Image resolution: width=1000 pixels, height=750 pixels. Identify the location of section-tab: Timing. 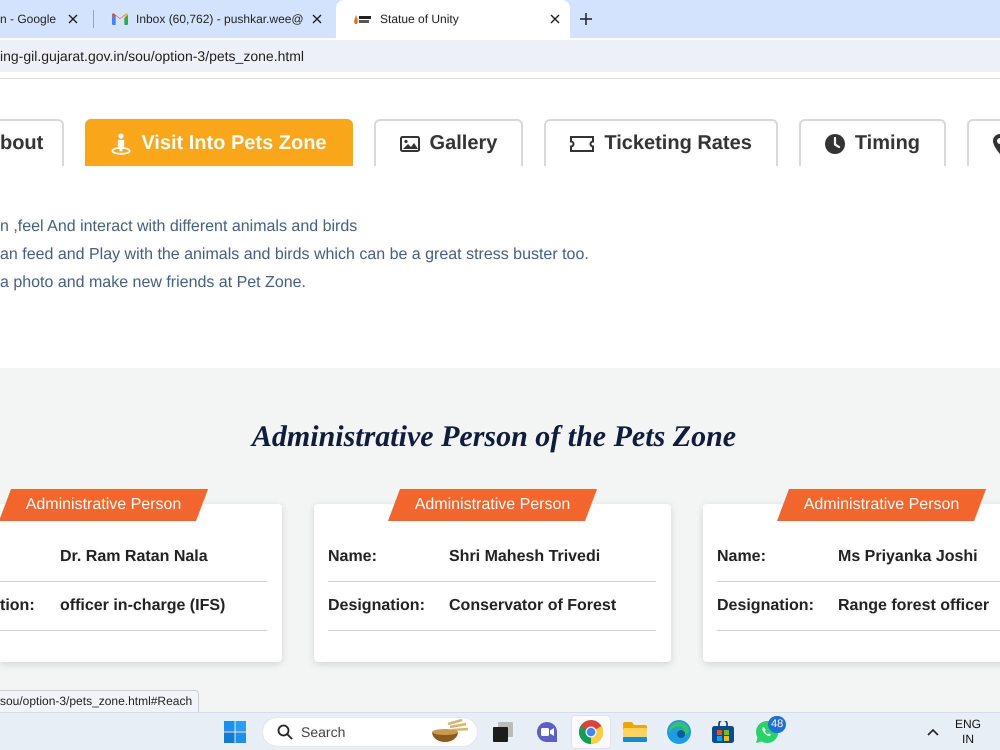
(872, 142).